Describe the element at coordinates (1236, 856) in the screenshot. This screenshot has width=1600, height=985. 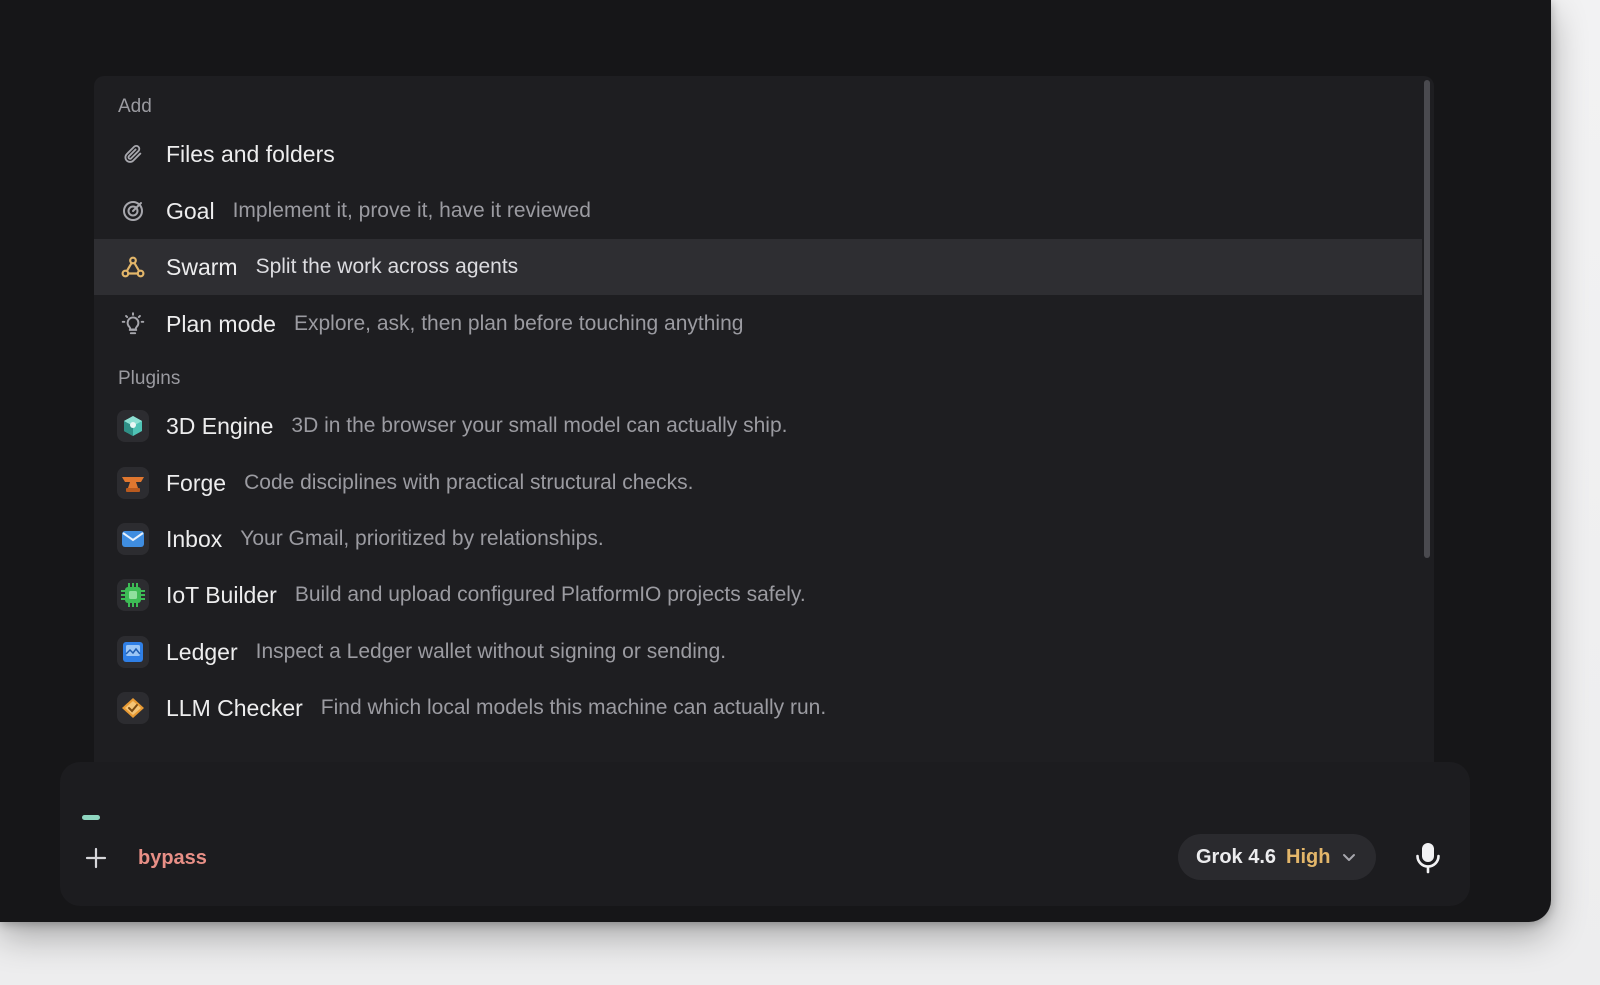
I see `model-name: Grok 4.6` at that location.